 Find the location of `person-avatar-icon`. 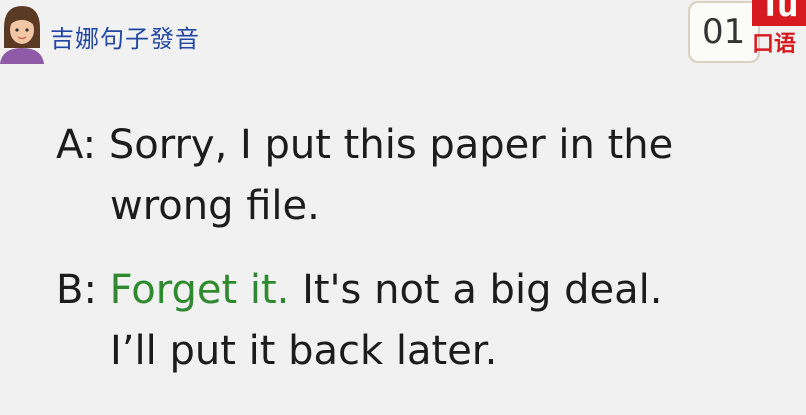

person-avatar-icon is located at coordinates (22, 35).